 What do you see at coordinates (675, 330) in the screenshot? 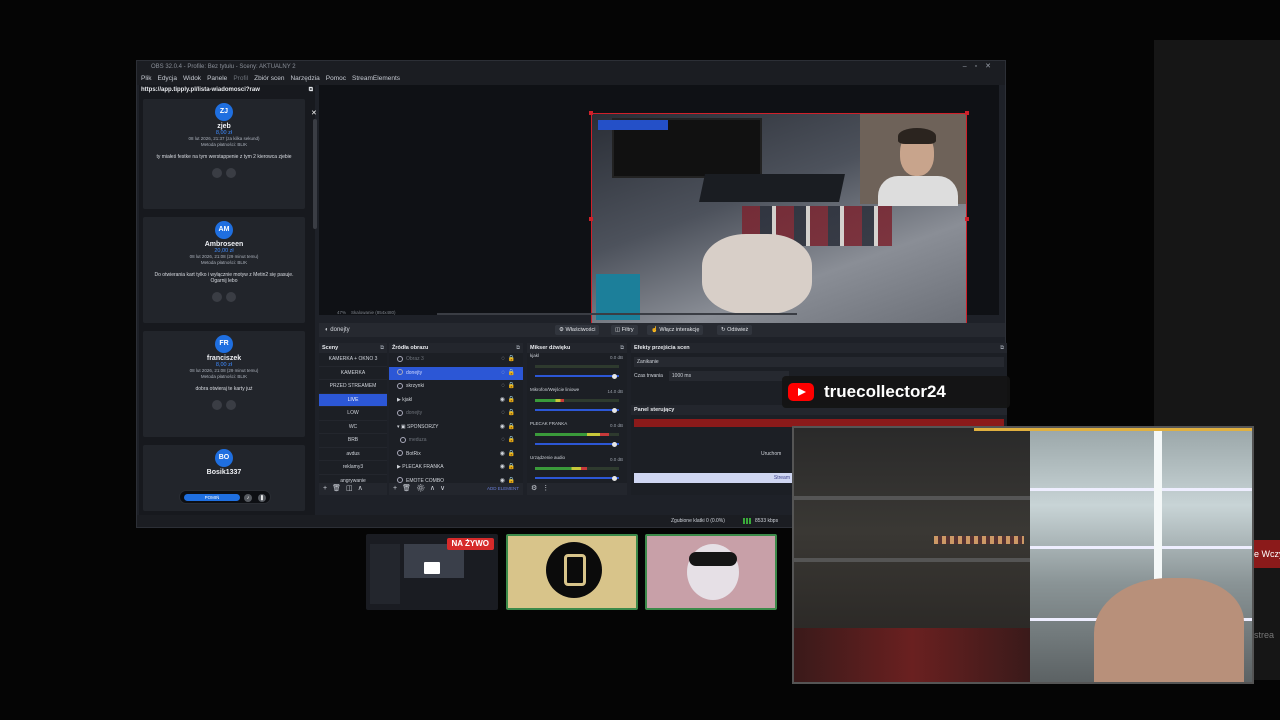
I see `interact-button: ☝ Włącz interakcję` at bounding box center [675, 330].